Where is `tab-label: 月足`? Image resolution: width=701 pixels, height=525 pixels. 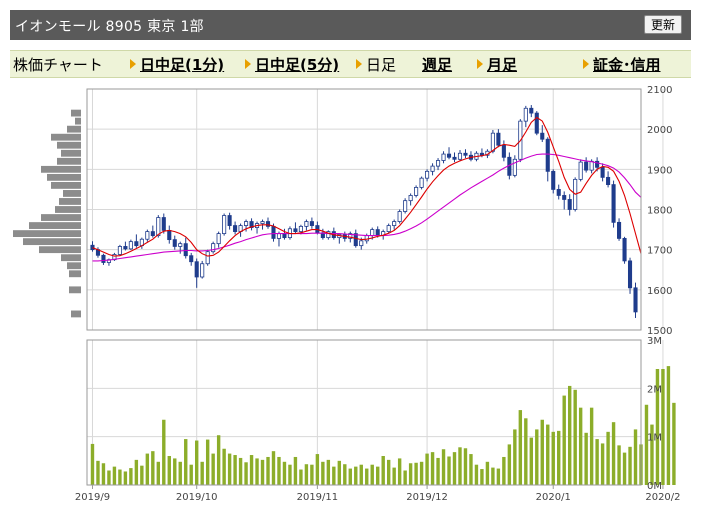
tab-label: 月足 is located at coordinates (502, 65).